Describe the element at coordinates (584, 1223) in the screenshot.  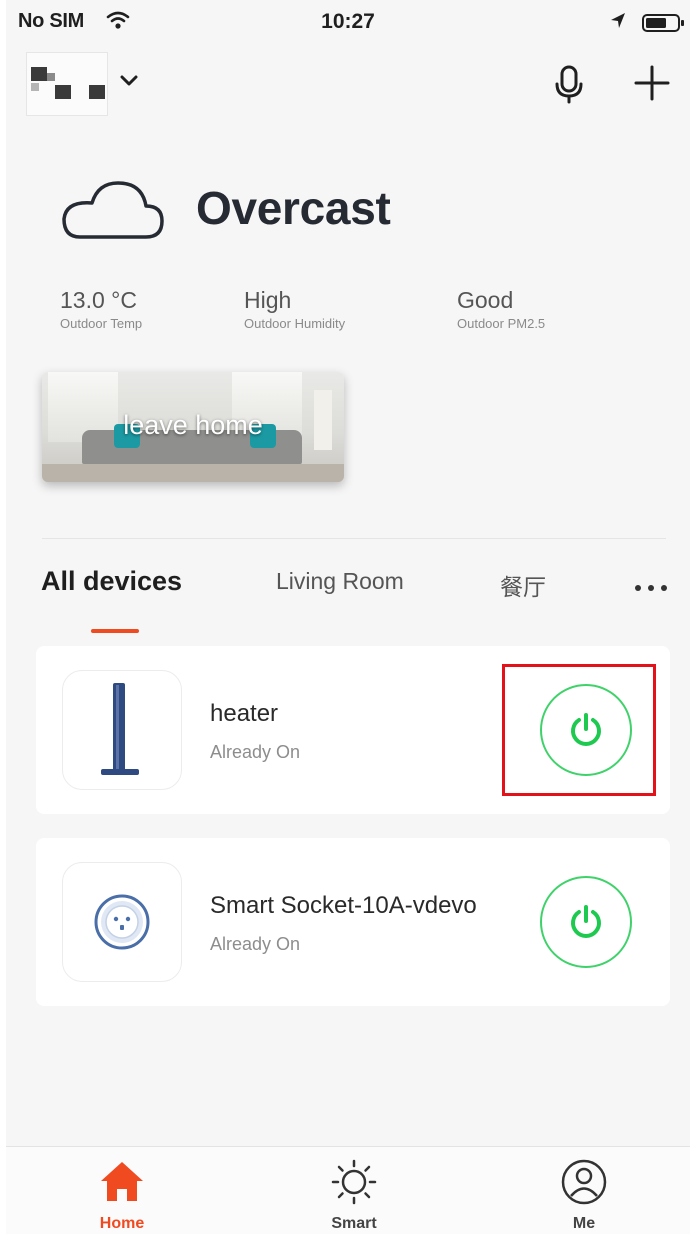
I see `tabbar-label: Me` at that location.